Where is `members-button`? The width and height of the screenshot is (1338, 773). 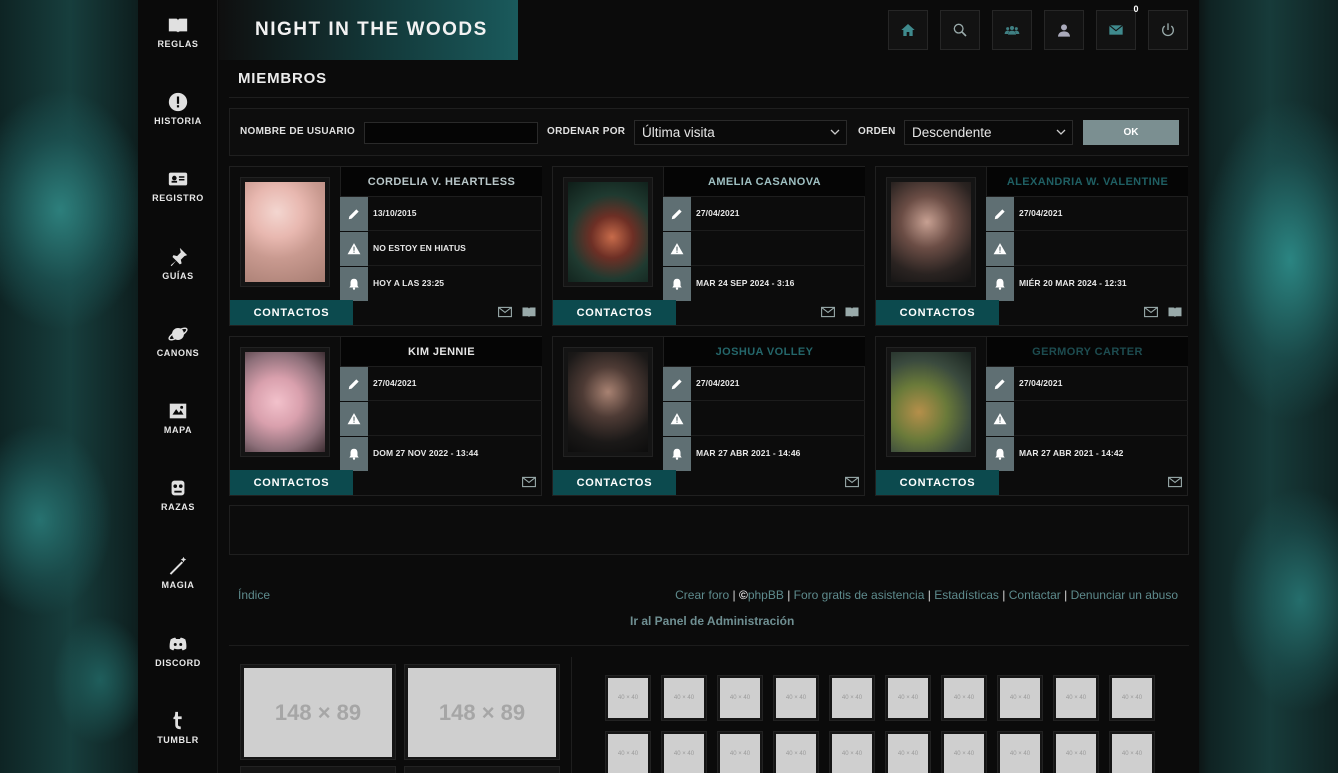 members-button is located at coordinates (1012, 30).